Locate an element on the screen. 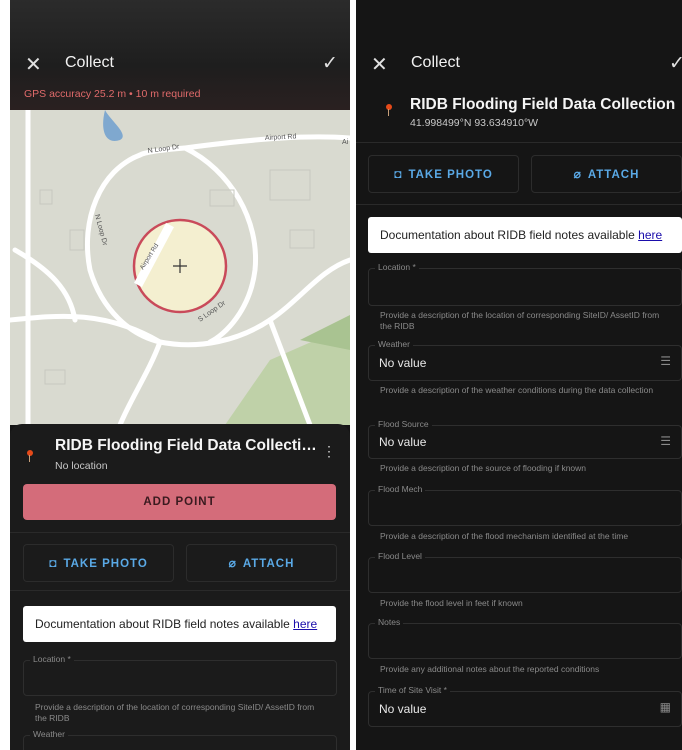 The height and width of the screenshot is (750, 682). map-label-airport-rd-edge: Ai is located at coordinates (345, 142).